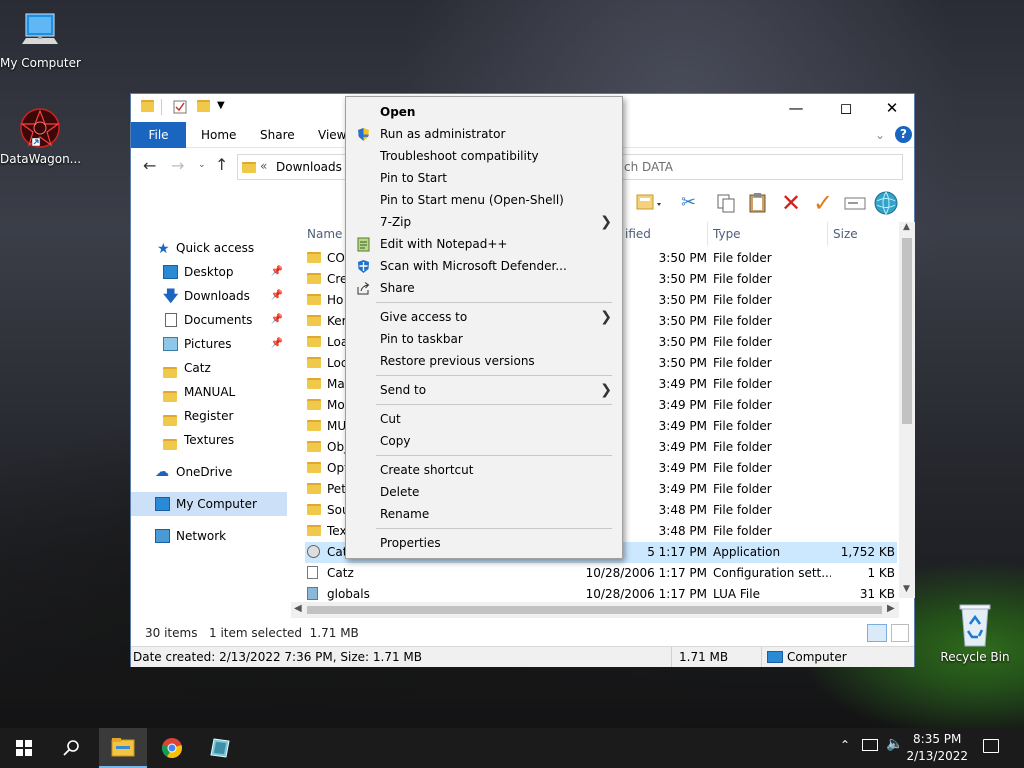 This screenshot has width=1024, height=768. Describe the element at coordinates (484, 543) in the screenshot. I see `menu-item-properties: Properties` at that location.